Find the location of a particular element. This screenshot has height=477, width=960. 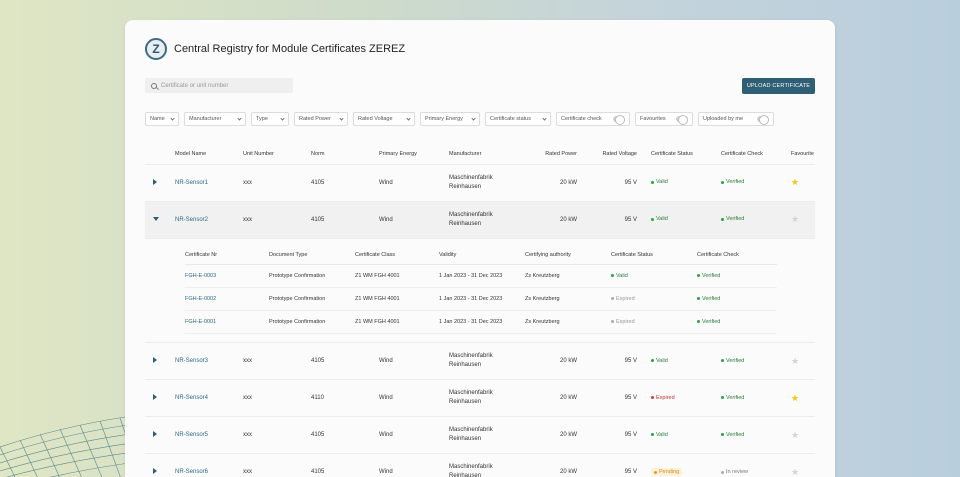

filter-primary-energy: Primary Energy is located at coordinates (450, 119).